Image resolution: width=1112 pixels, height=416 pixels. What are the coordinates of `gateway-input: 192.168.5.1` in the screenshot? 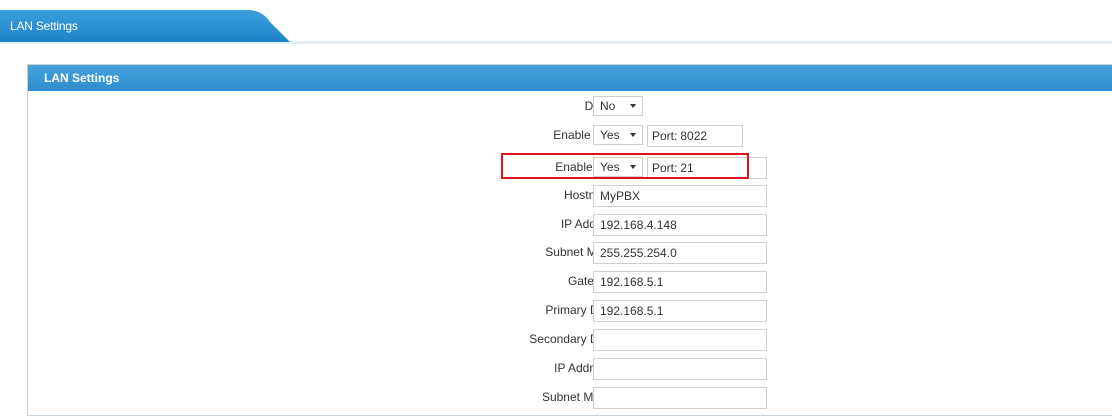 It's located at (680, 282).